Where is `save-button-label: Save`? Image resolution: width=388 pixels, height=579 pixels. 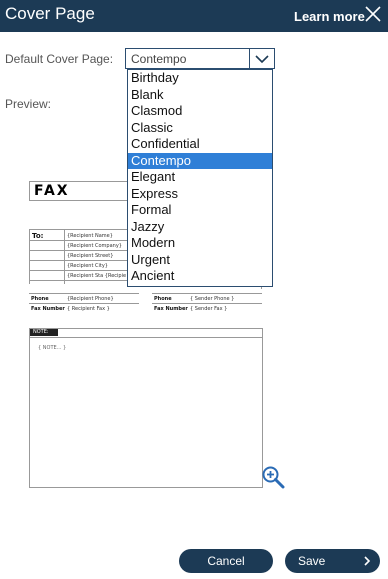
save-button-label: Save is located at coordinates (312, 561).